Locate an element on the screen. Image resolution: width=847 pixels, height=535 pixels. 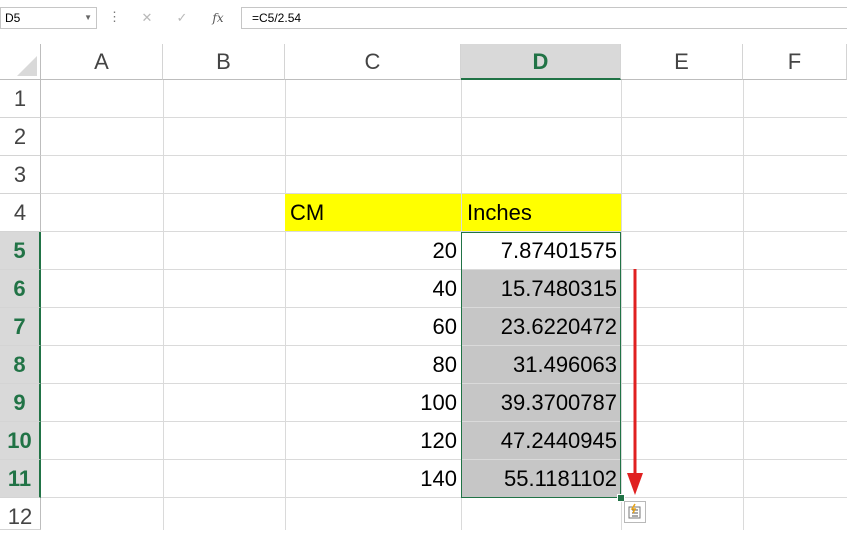
row-header-4: 4 is located at coordinates (20, 213).